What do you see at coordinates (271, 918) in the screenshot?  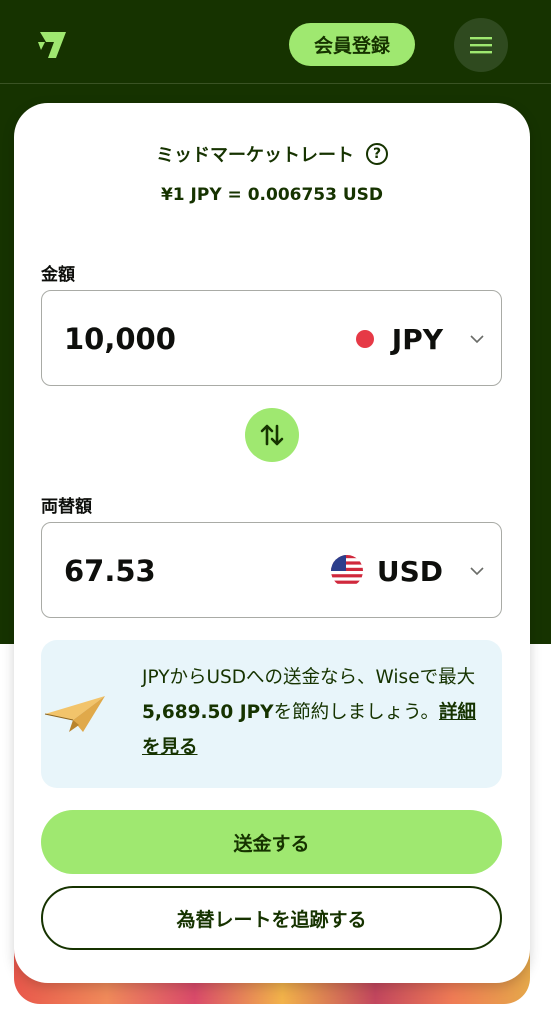 I see `track-rate-button: 為替レートを追跡する` at bounding box center [271, 918].